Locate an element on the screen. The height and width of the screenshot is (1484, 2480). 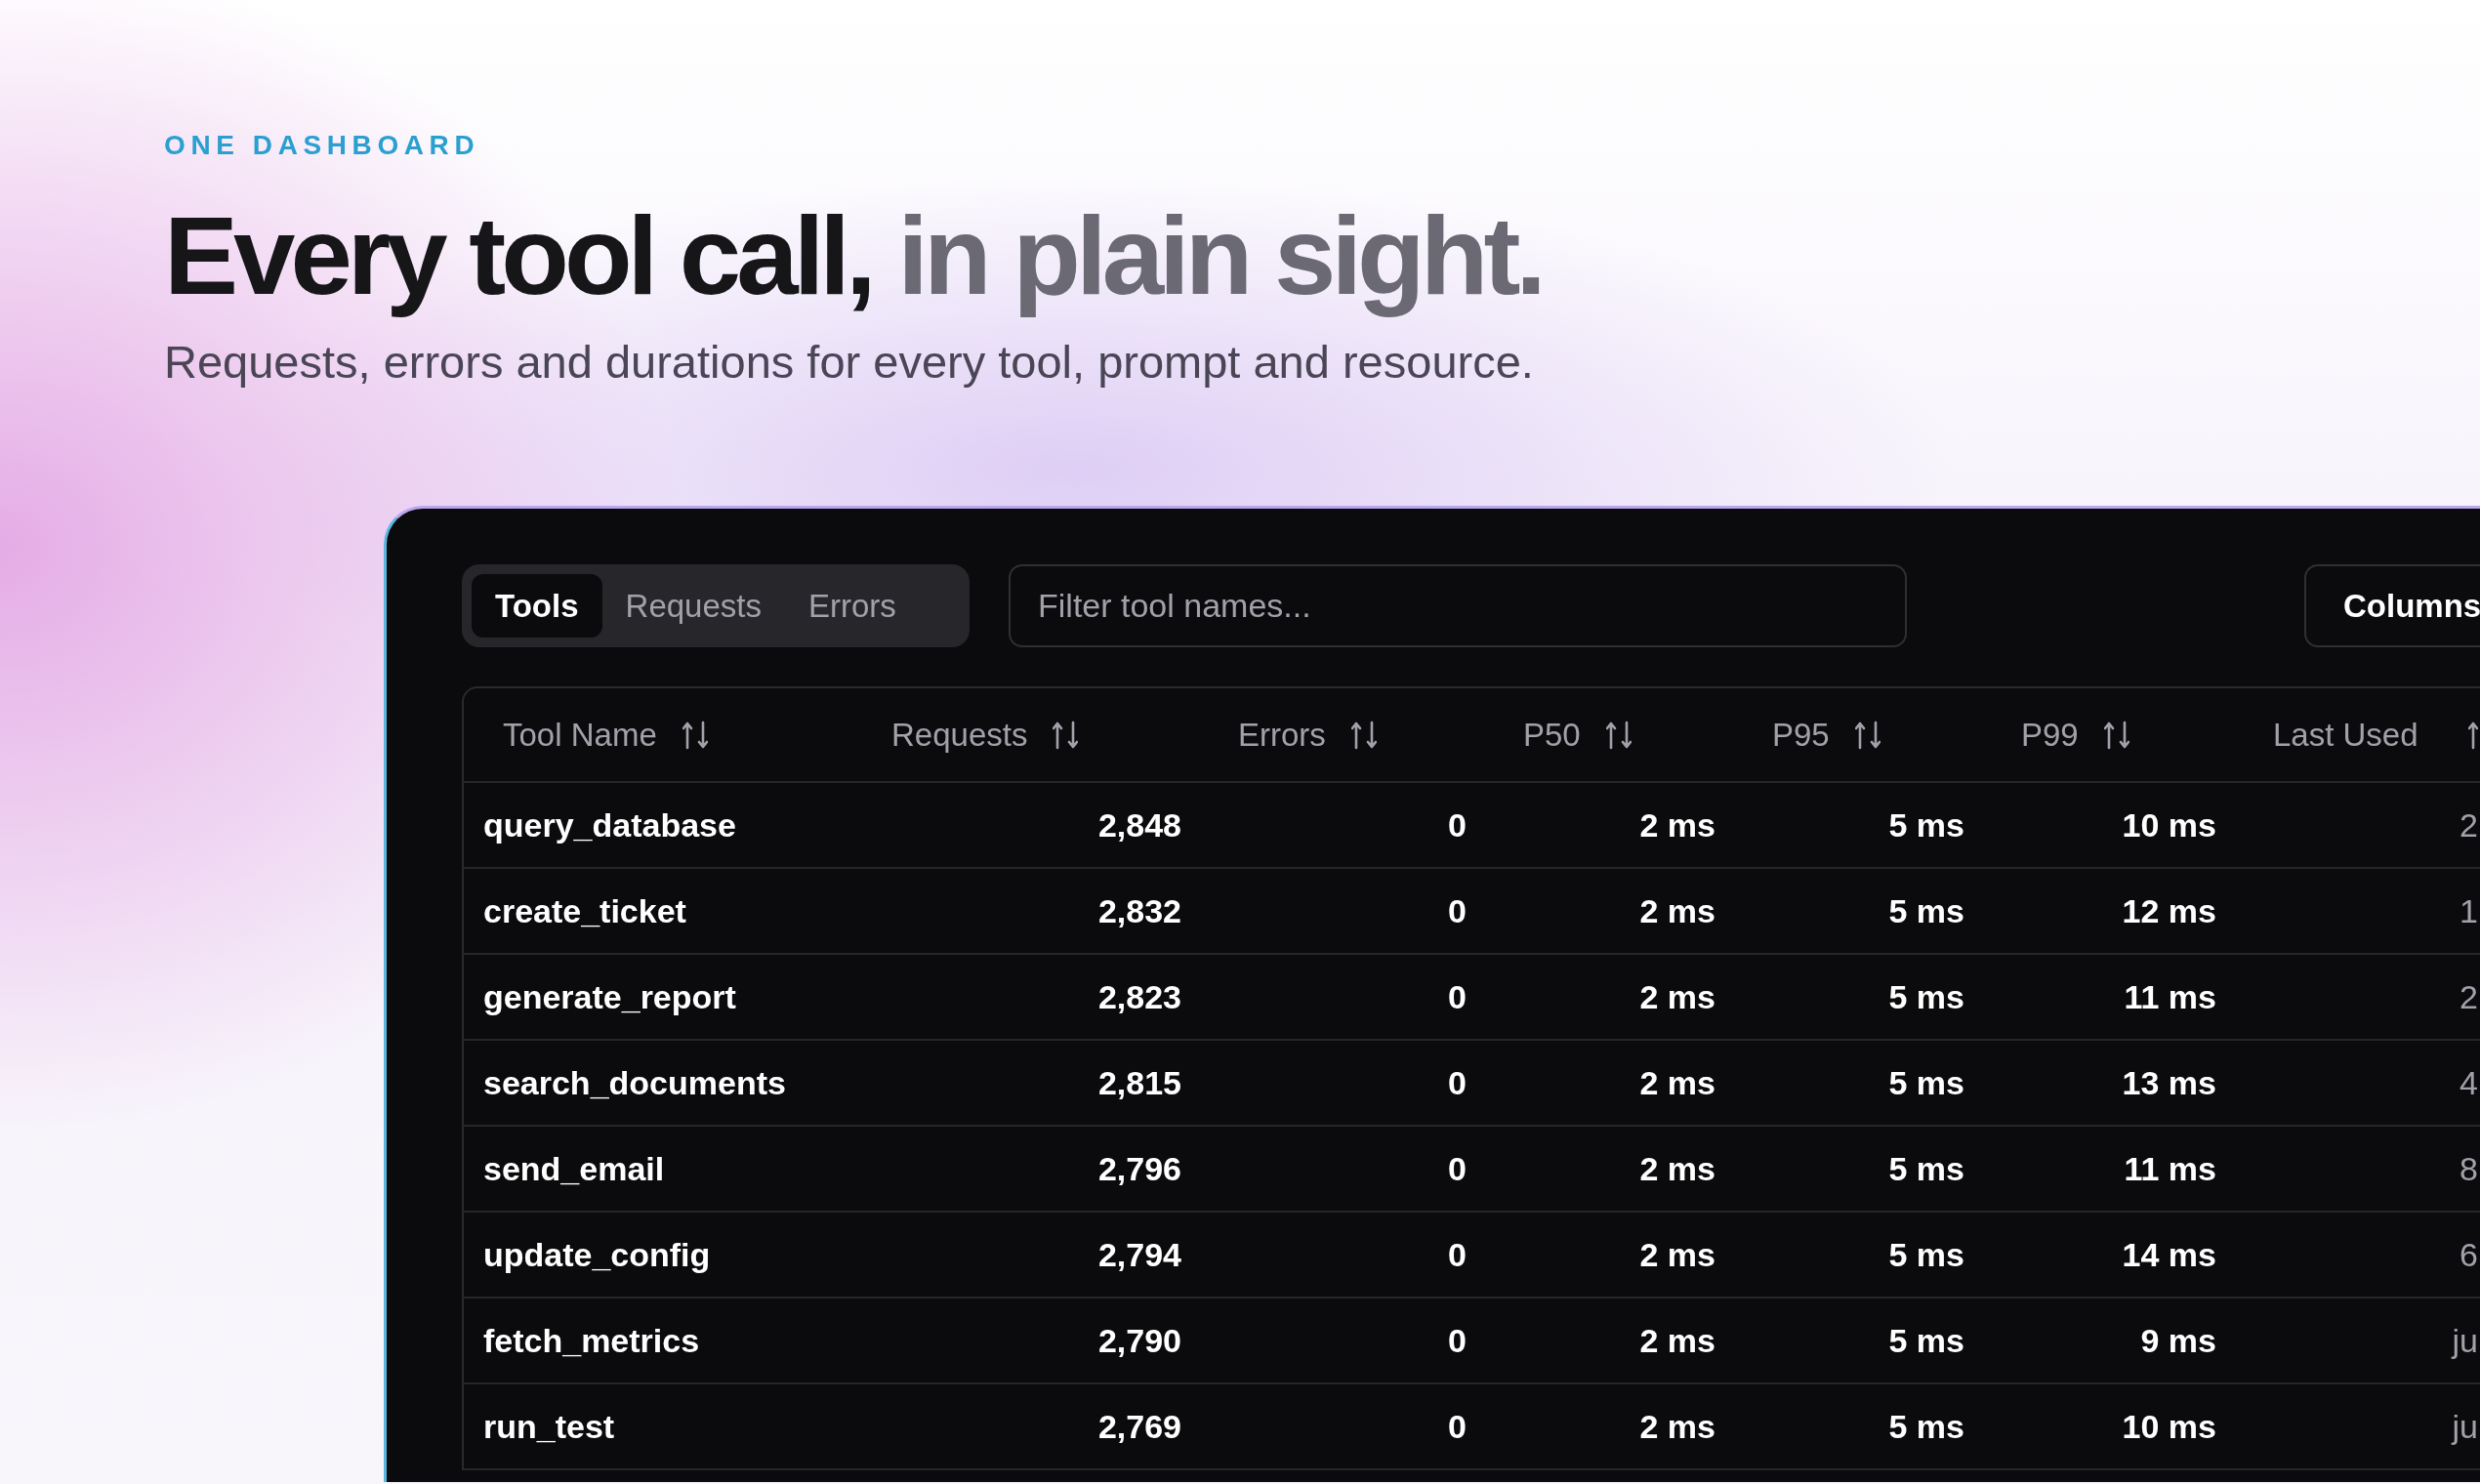
table-cell-text: 2,769 is located at coordinates (1139, 1427).